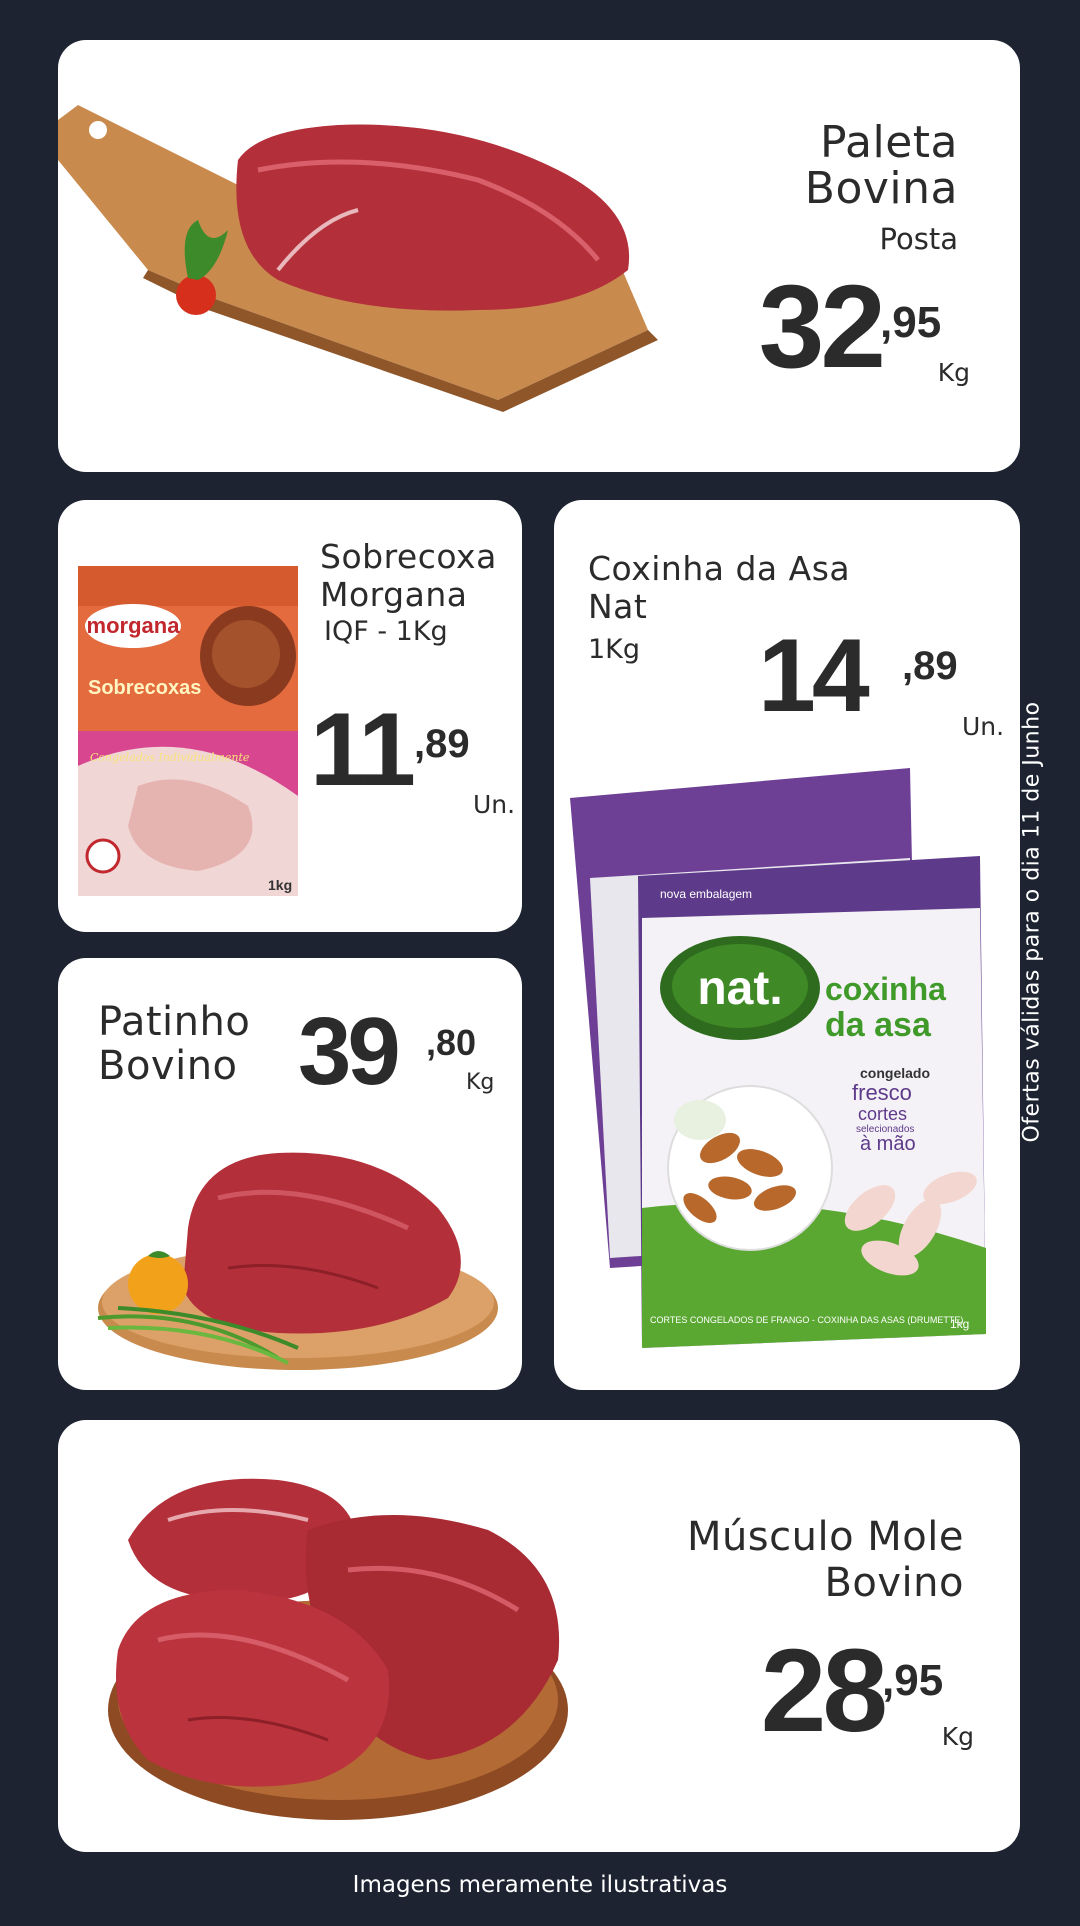 The width and height of the screenshot is (1080, 1926). I want to click on product-name-line1: Sobrecoxa, so click(408, 556).